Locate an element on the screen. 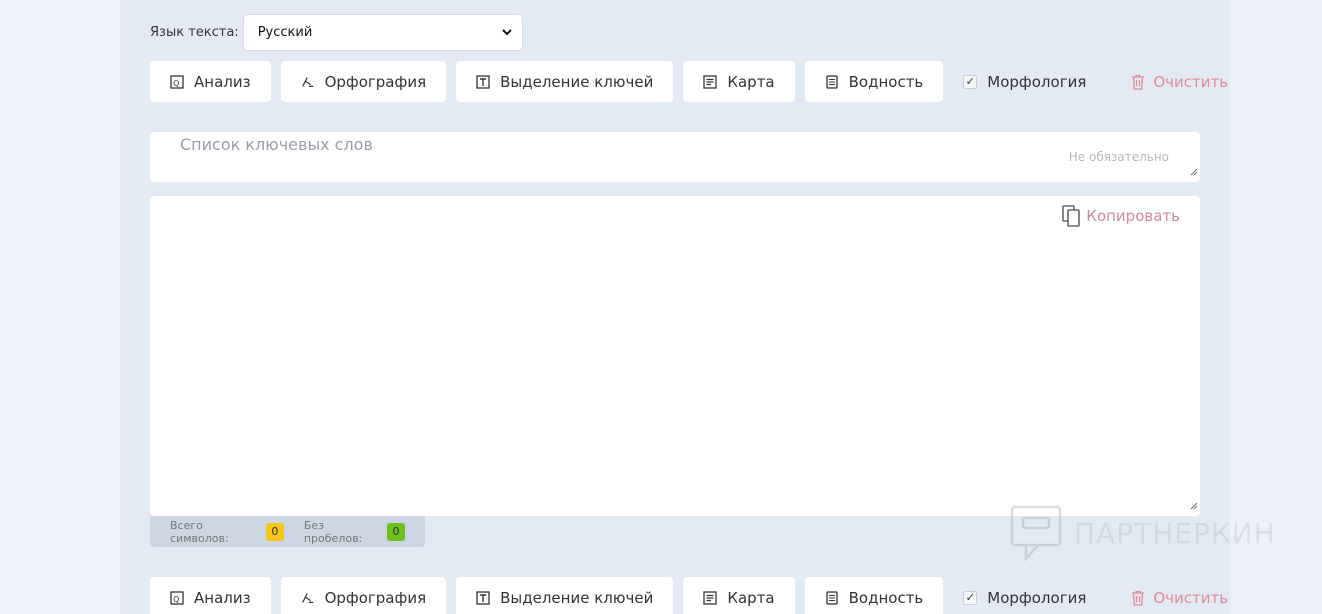 The height and width of the screenshot is (614, 1322). total-chars: Всего символов: 0 is located at coordinates (227, 532).